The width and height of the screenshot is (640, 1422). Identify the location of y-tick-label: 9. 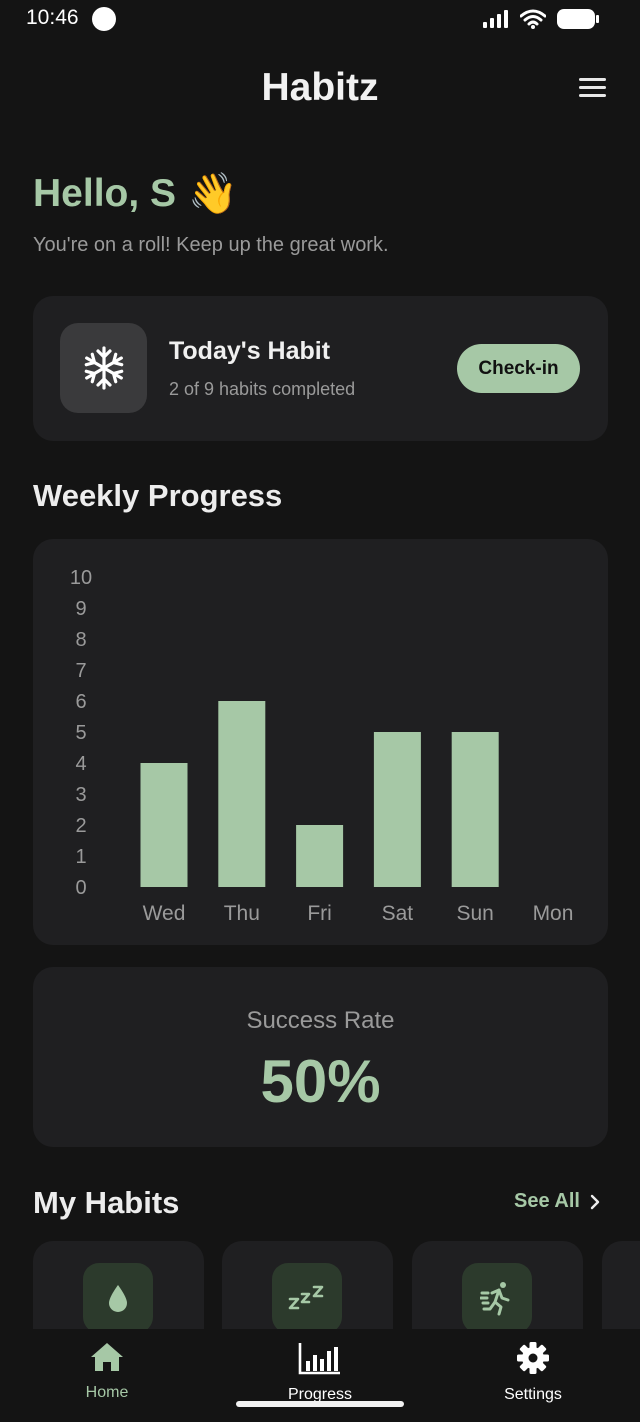
(80, 609).